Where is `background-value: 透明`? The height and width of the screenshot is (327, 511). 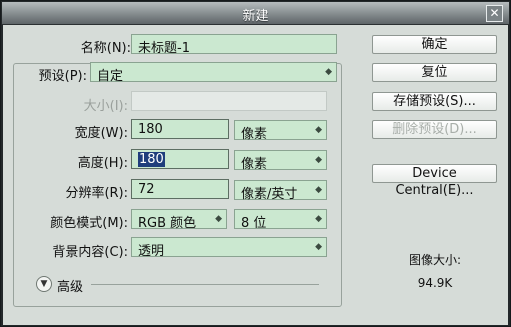
background-value: 透明 is located at coordinates (151, 251).